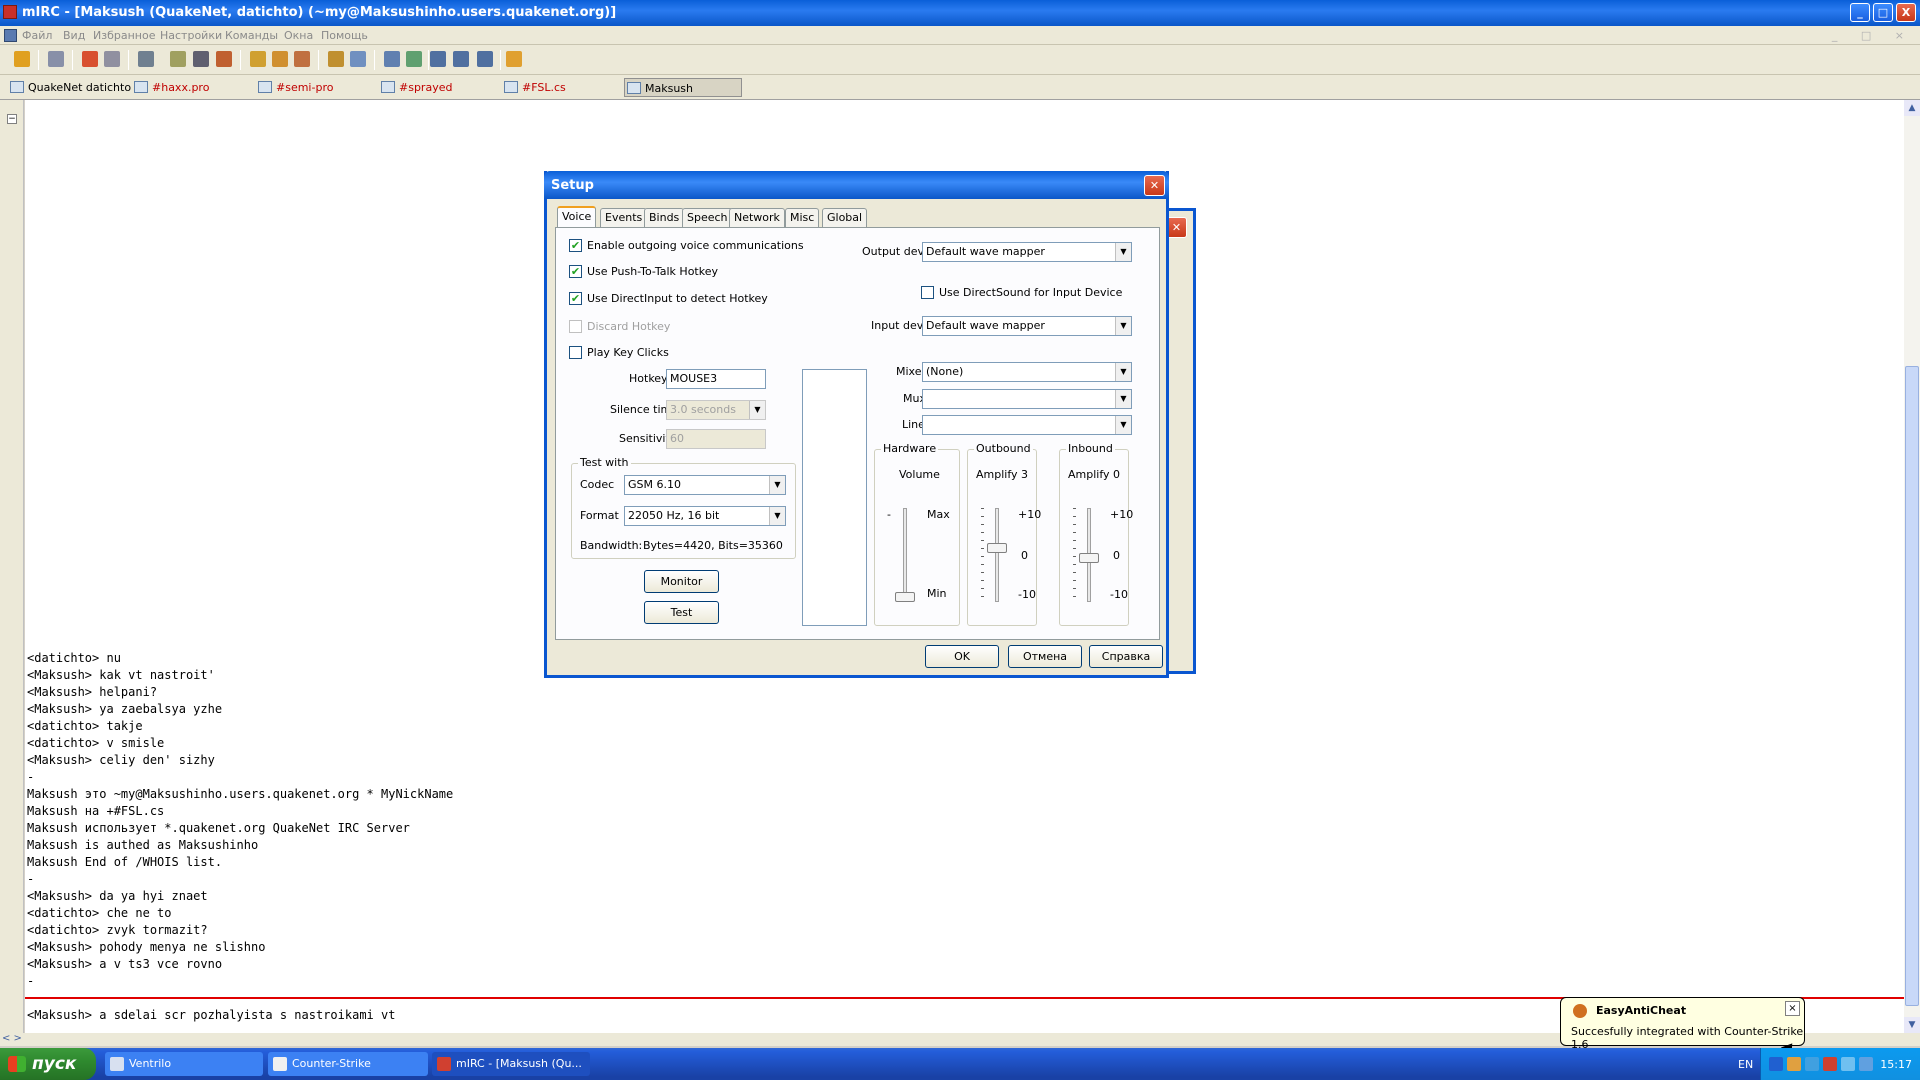 This screenshot has height=1080, width=1920. I want to click on silence-time-select: 3.0 seconds ▼, so click(716, 410).